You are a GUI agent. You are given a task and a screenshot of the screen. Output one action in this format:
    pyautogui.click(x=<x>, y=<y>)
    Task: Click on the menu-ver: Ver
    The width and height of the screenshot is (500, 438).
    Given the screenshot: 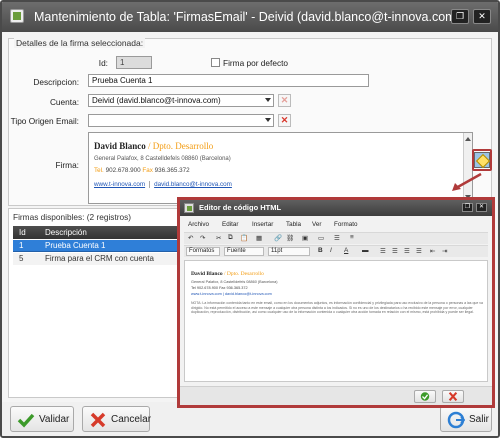 What is the action you would take?
    pyautogui.click(x=316, y=224)
    